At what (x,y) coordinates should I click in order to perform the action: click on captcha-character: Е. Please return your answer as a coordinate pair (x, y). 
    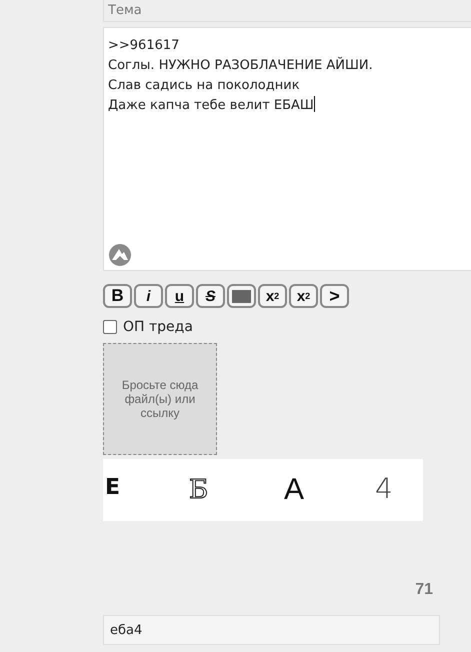
    Looking at the image, I should click on (113, 487).